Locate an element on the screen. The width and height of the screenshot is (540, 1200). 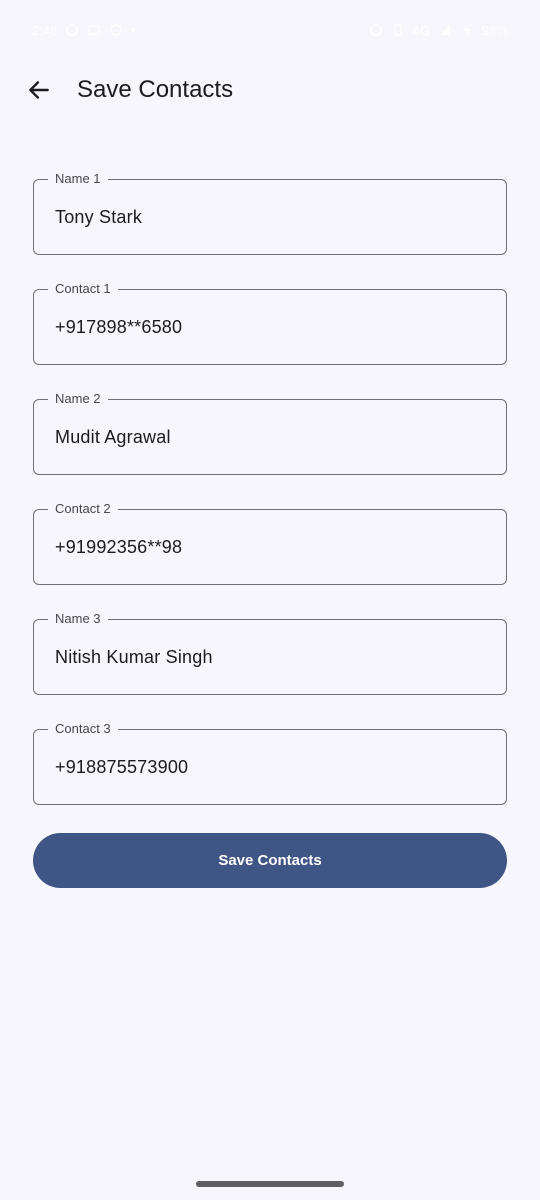
save-contacts-label: Save Contacts is located at coordinates (270, 860).